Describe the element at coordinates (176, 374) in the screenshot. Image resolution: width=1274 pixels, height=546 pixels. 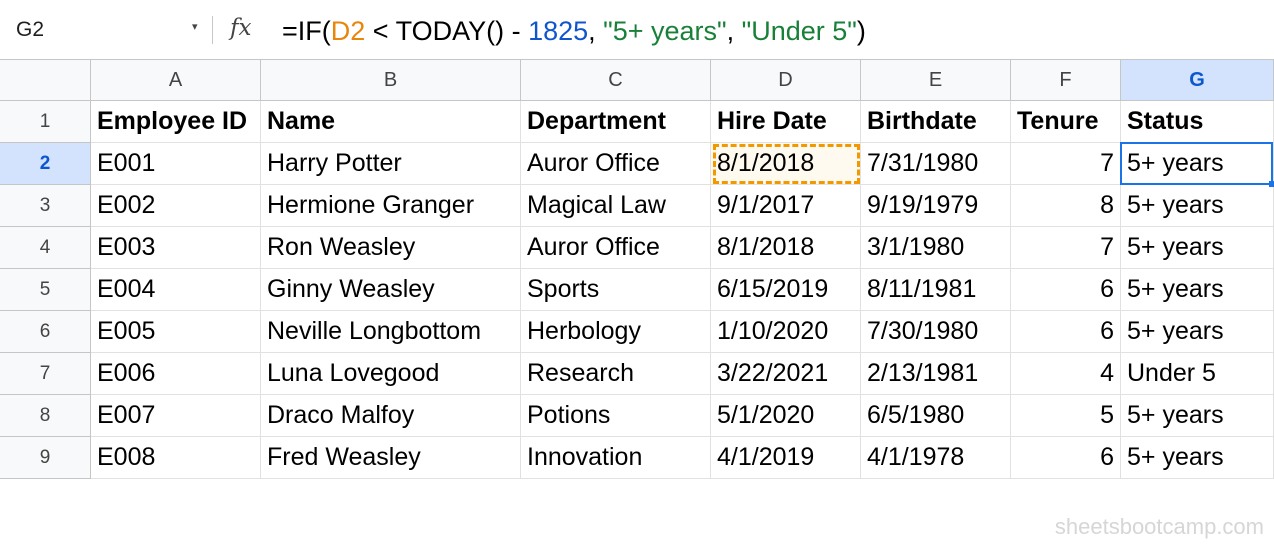
I see `cell-a7: E006` at that location.